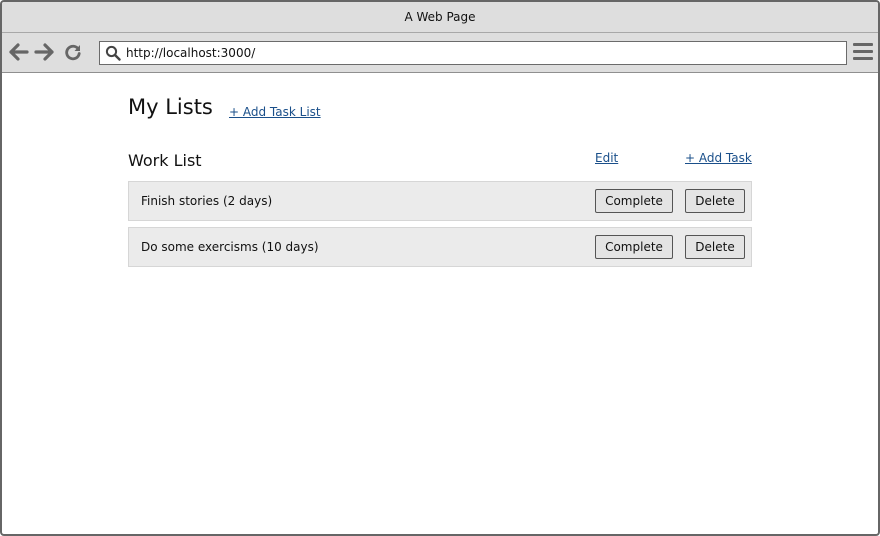 The height and width of the screenshot is (536, 880). Describe the element at coordinates (207, 201) in the screenshot. I see `task-label: Finish stories (2 days)` at that location.